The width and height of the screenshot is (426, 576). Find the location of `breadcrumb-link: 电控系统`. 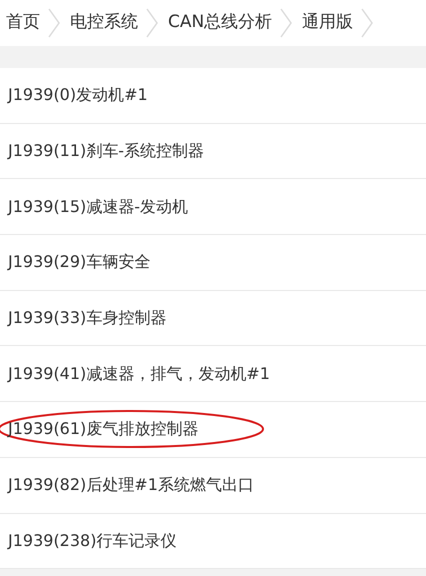

breadcrumb-link: 电控系统 is located at coordinates (104, 23).